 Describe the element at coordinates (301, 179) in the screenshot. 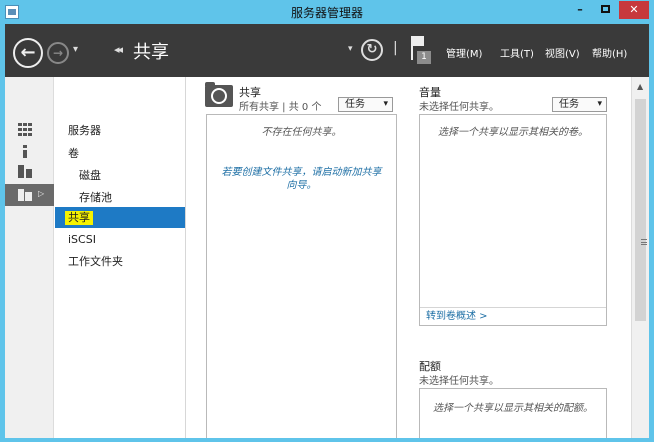

I see `create-share-link: 若要创建文件共享，请启动新加共享 向导。` at that location.